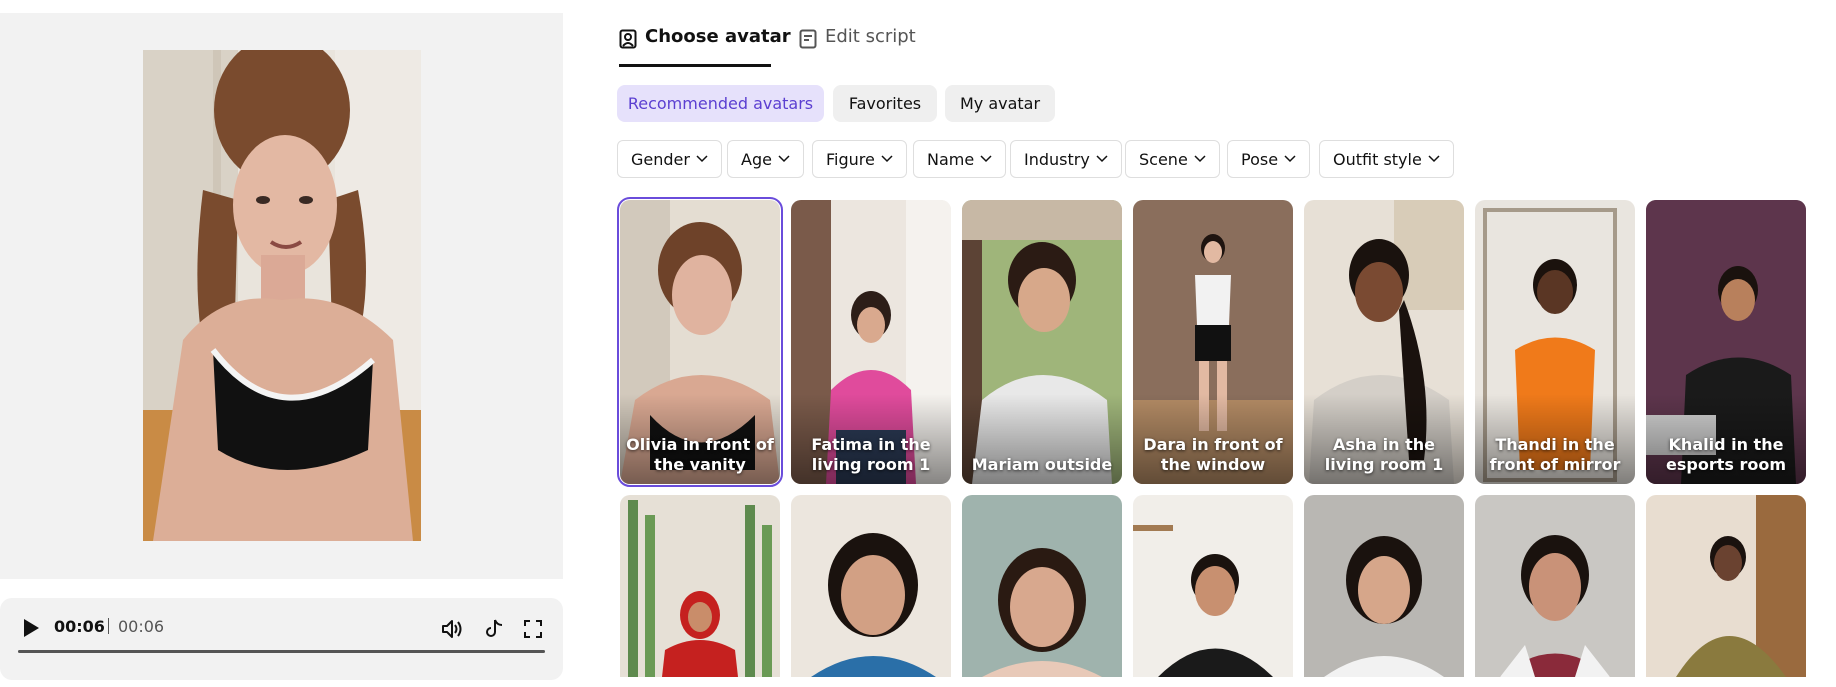 This screenshot has height=687, width=1836. Describe the element at coordinates (700, 342) in the screenshot. I see `avatar-card: Olivia in front of the vanity` at that location.